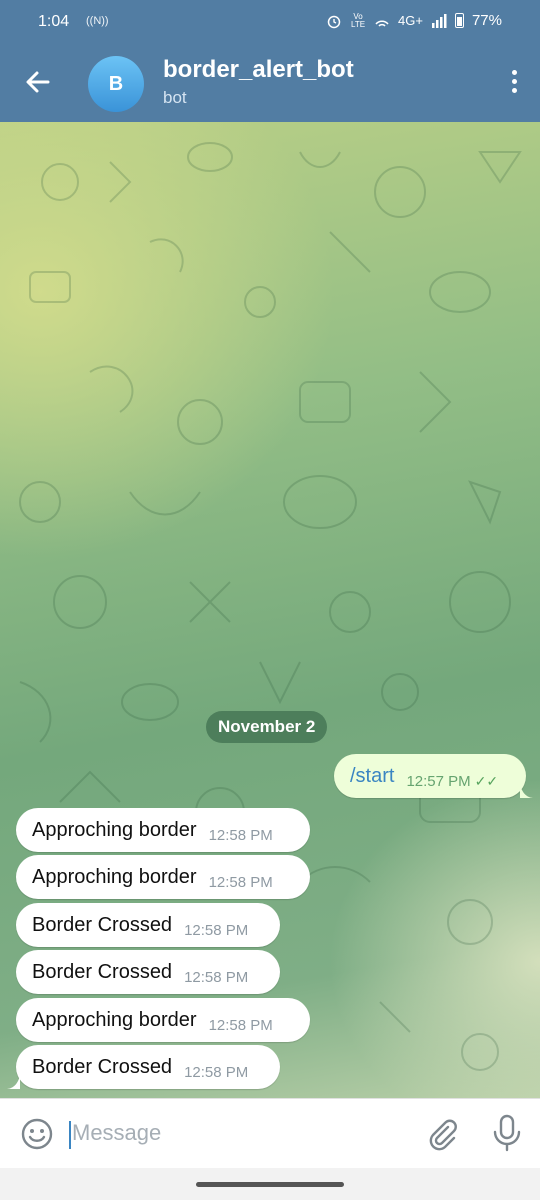 The width and height of the screenshot is (540, 1200). I want to click on battery-icon, so click(459, 20).